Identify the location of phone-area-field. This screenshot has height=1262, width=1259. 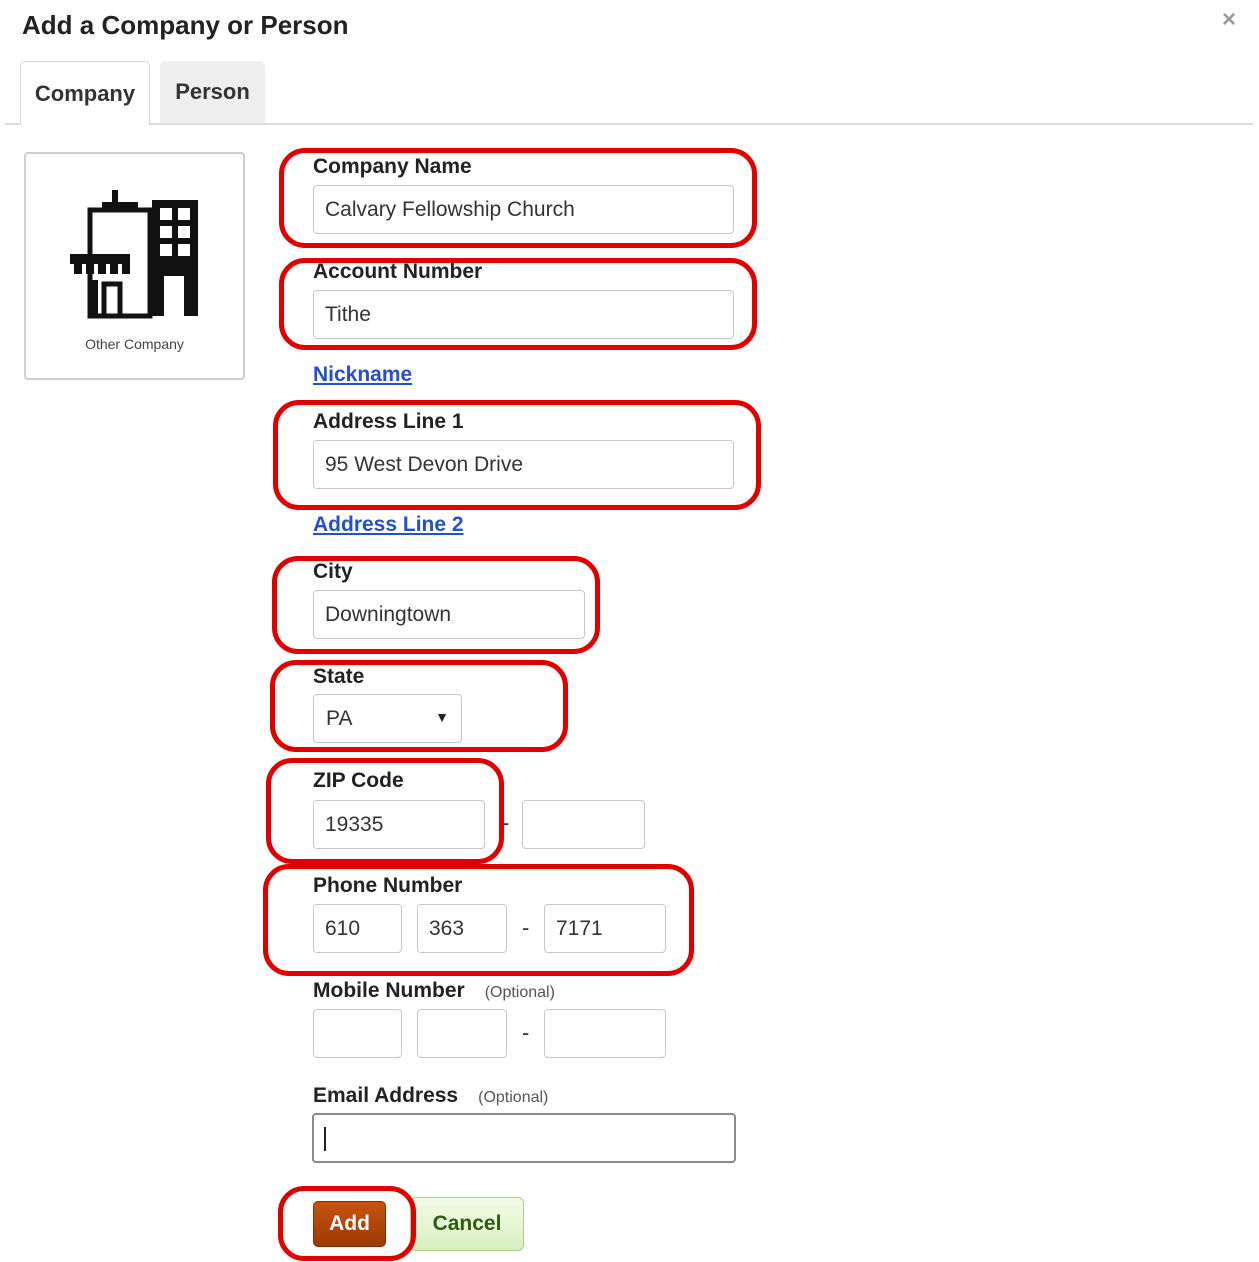
(357, 928).